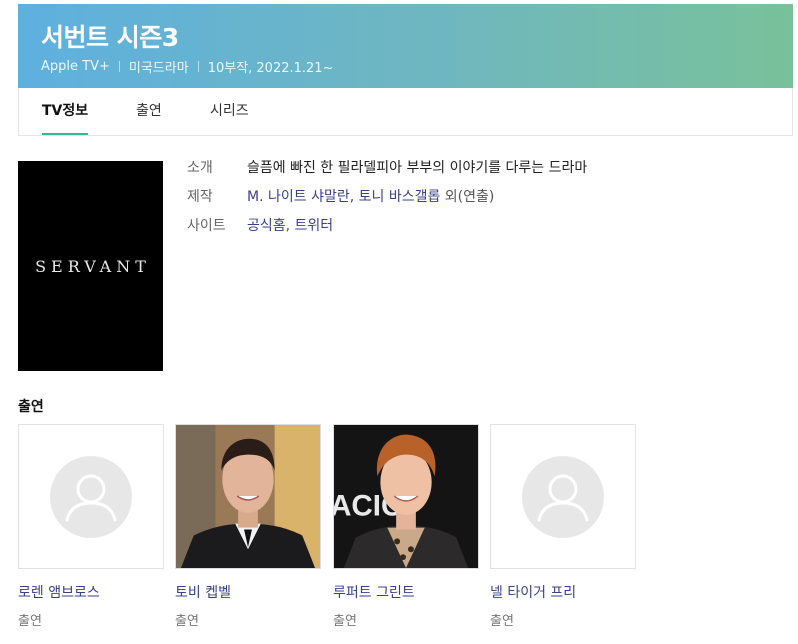 The width and height of the screenshot is (798, 644). I want to click on poster-image: SERVANT, so click(90, 266).